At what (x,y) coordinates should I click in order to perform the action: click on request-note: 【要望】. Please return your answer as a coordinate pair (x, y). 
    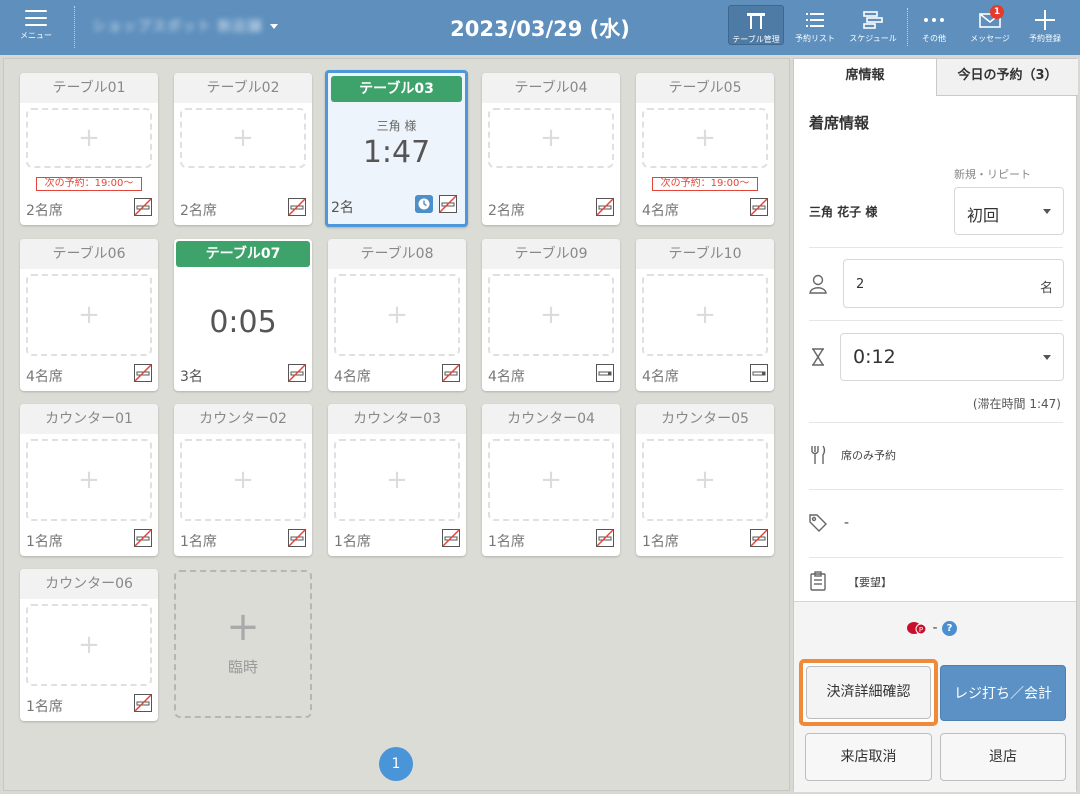
    Looking at the image, I should click on (870, 582).